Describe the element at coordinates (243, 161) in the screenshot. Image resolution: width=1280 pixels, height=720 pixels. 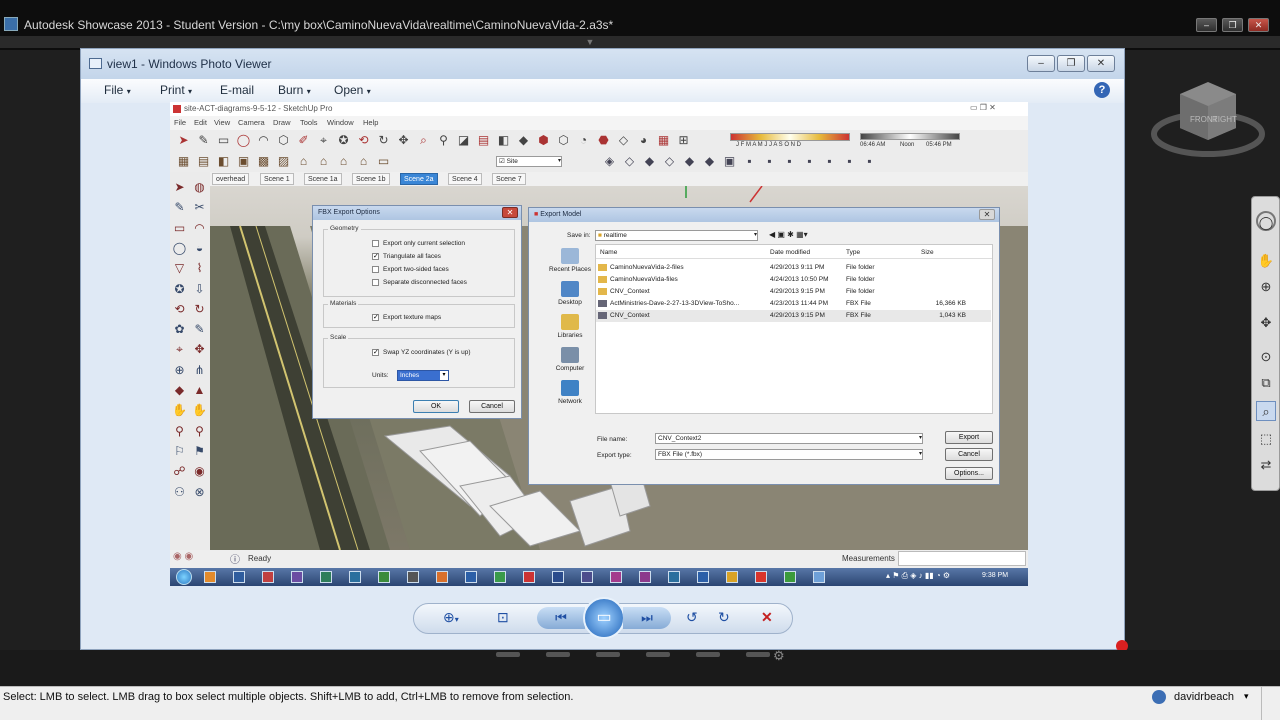
I see `view-tool-icon: ▣` at that location.